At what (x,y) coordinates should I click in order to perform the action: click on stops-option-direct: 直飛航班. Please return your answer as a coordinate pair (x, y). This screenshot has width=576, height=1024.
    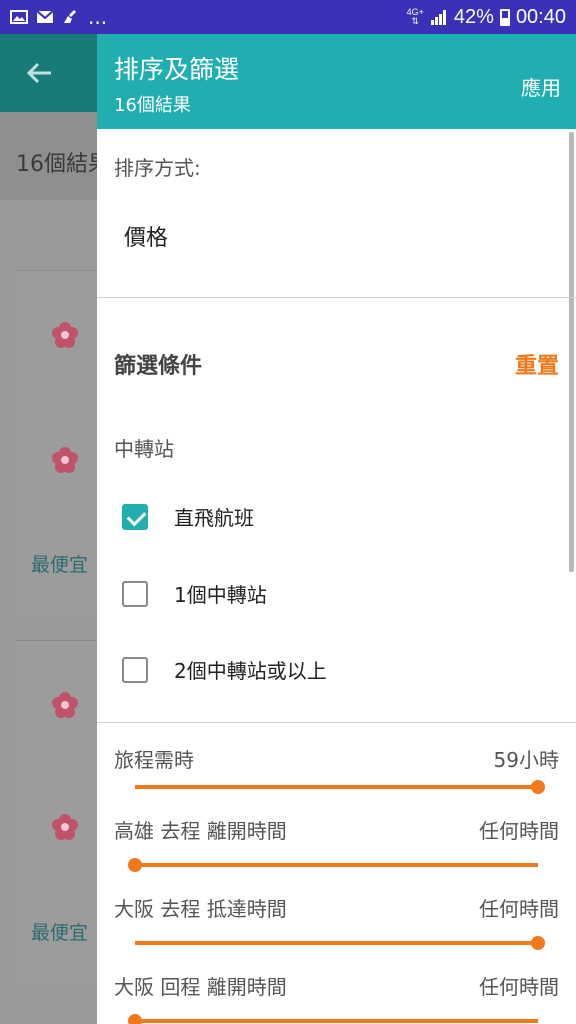
    Looking at the image, I should click on (188, 516).